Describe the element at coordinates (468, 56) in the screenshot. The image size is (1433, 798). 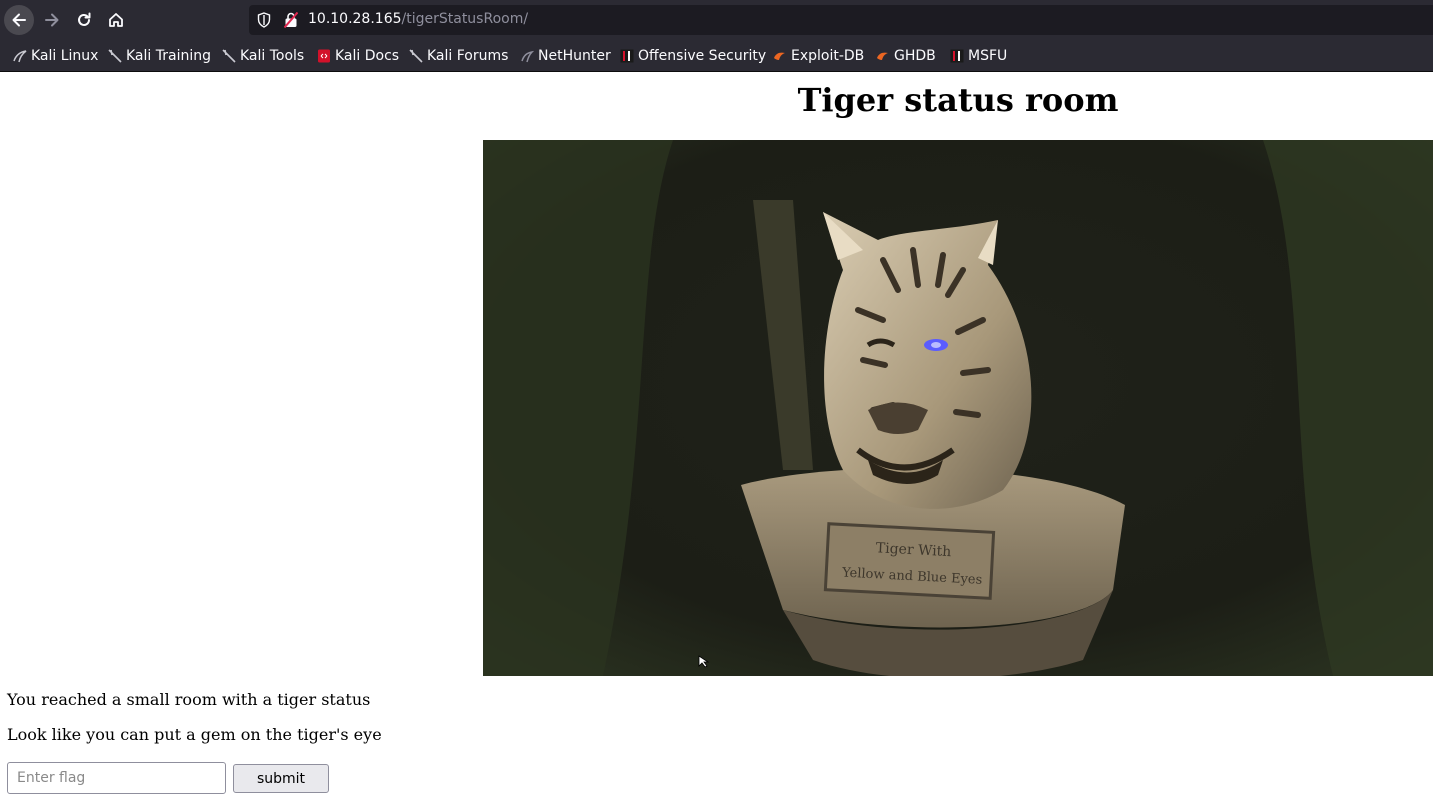
I see `bookmark-label: Kali Forums` at that location.